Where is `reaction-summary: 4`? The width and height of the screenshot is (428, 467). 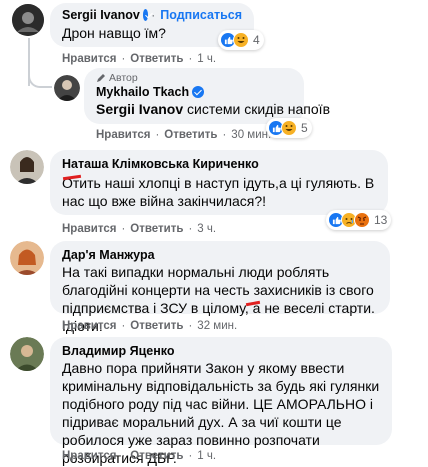 reaction-summary: 4 is located at coordinates (241, 40).